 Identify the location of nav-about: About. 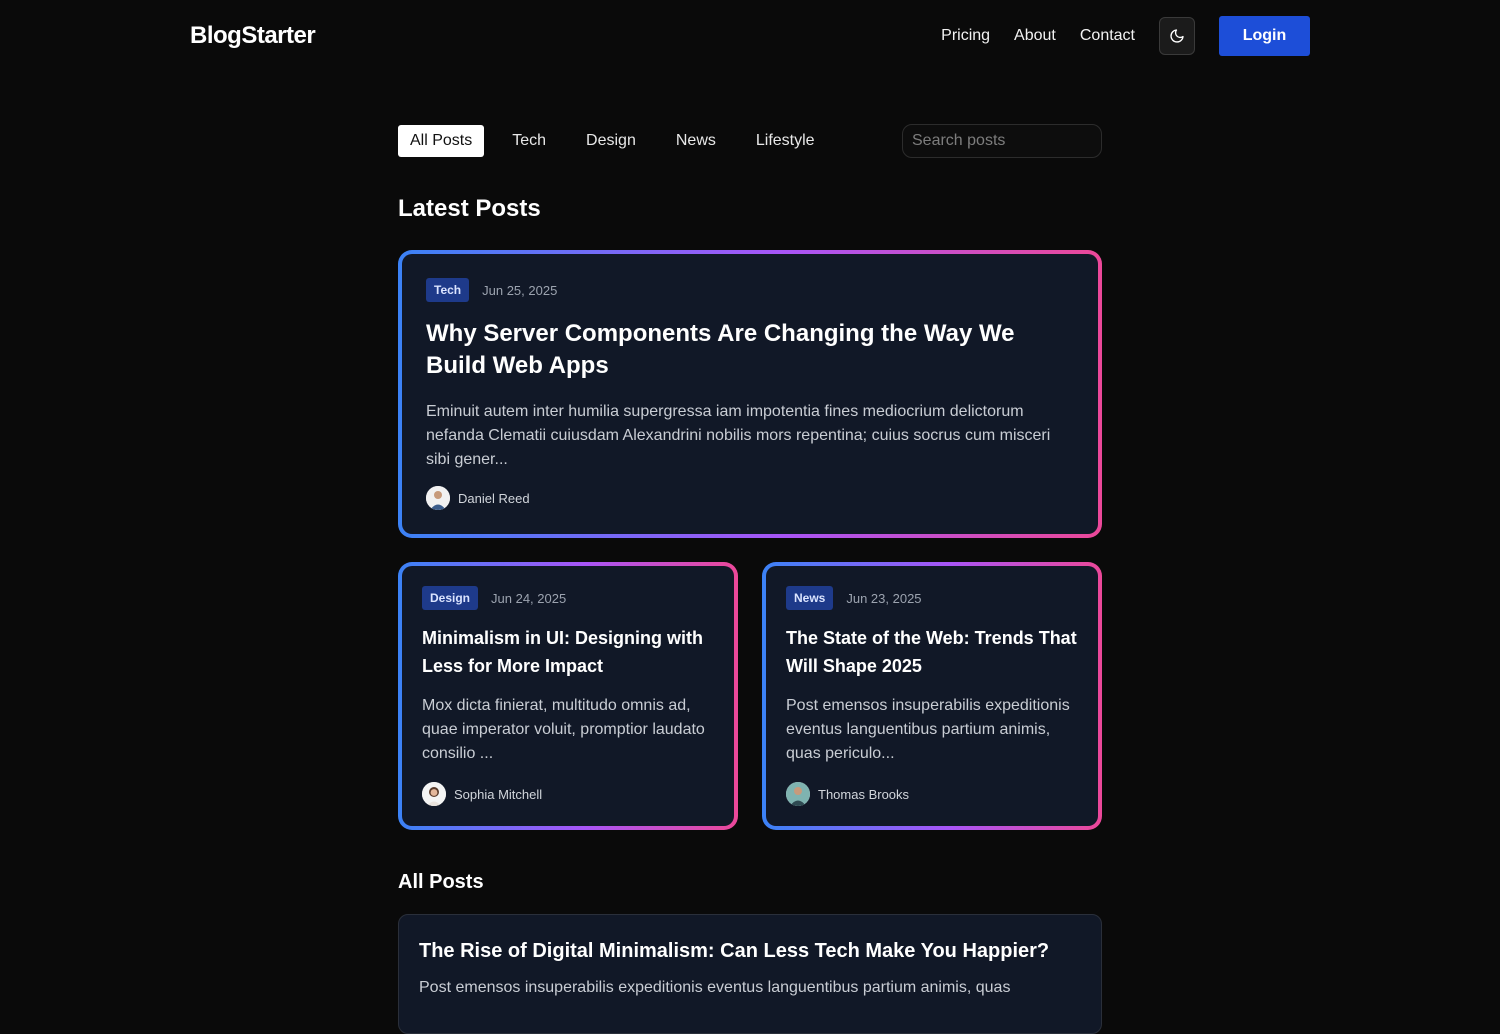
(1035, 36).